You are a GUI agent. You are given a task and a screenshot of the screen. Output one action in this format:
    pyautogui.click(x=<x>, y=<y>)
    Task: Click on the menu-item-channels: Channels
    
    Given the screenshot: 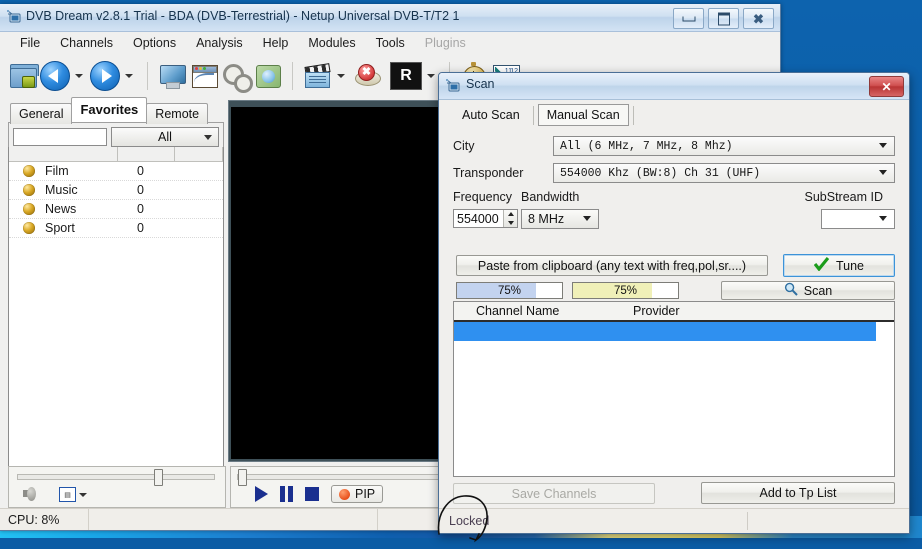 What is the action you would take?
    pyautogui.click(x=86, y=43)
    